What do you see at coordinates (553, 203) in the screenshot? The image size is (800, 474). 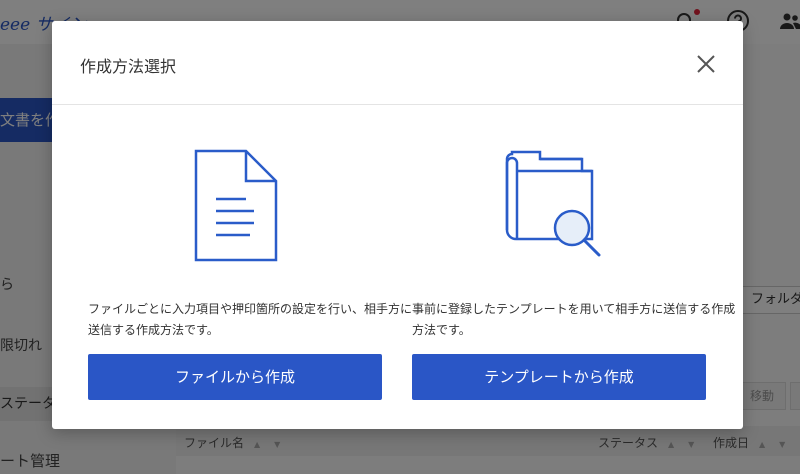 I see `folder-search-icon` at bounding box center [553, 203].